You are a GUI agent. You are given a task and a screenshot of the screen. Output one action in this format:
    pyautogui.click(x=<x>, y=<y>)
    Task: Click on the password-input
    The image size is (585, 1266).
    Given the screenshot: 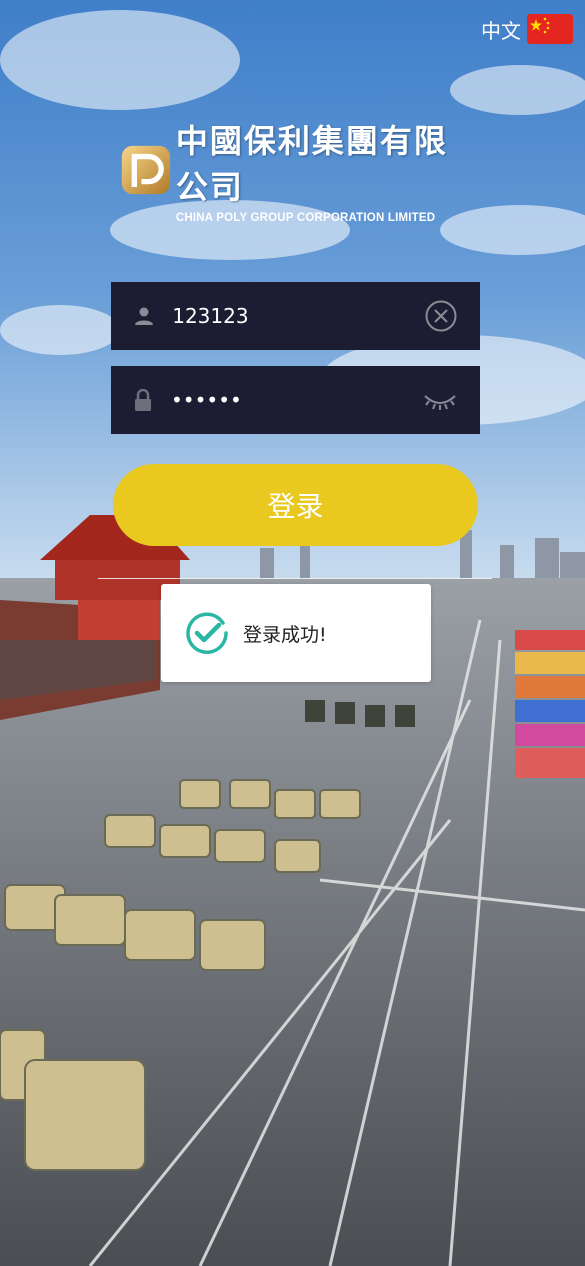 What is the action you would take?
    pyautogui.click(x=295, y=400)
    